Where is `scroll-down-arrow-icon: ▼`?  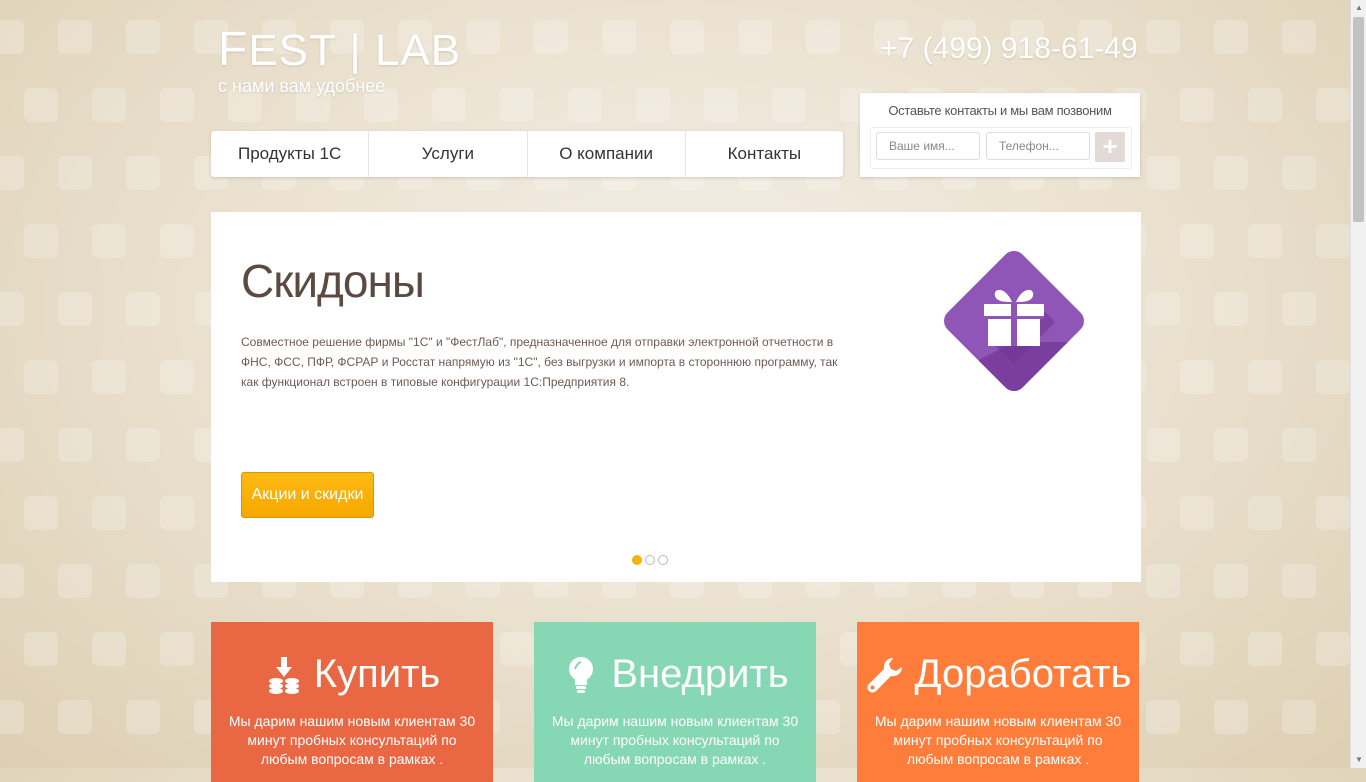
scroll-down-arrow-icon: ▼ is located at coordinates (1358, 760).